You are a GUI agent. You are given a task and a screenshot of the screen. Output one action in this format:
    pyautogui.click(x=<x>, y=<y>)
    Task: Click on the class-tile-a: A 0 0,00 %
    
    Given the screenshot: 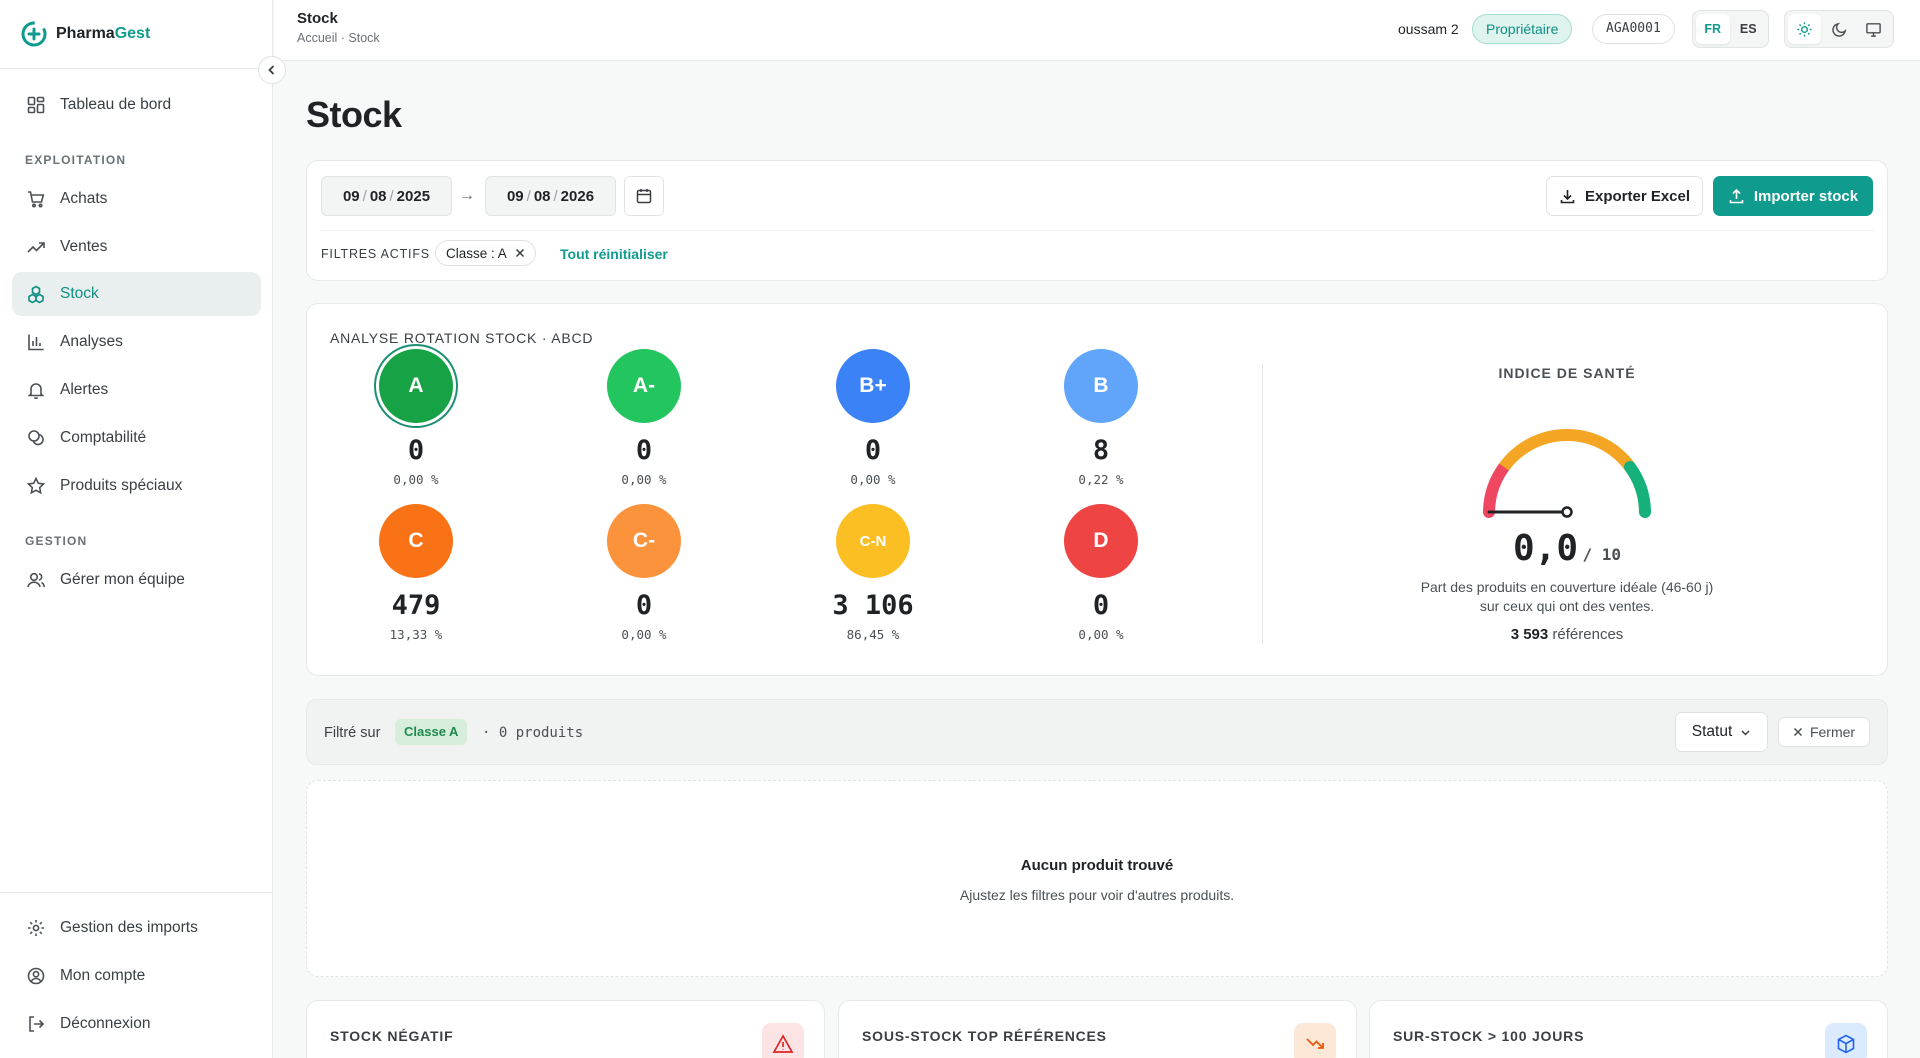 What is the action you would take?
    pyautogui.click(x=416, y=418)
    